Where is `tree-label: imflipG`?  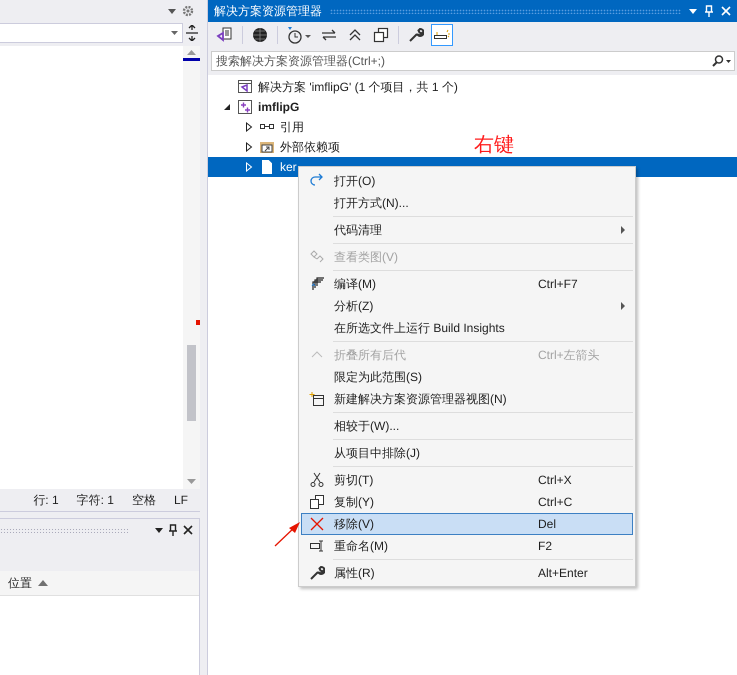
tree-label: imflipG is located at coordinates (279, 107).